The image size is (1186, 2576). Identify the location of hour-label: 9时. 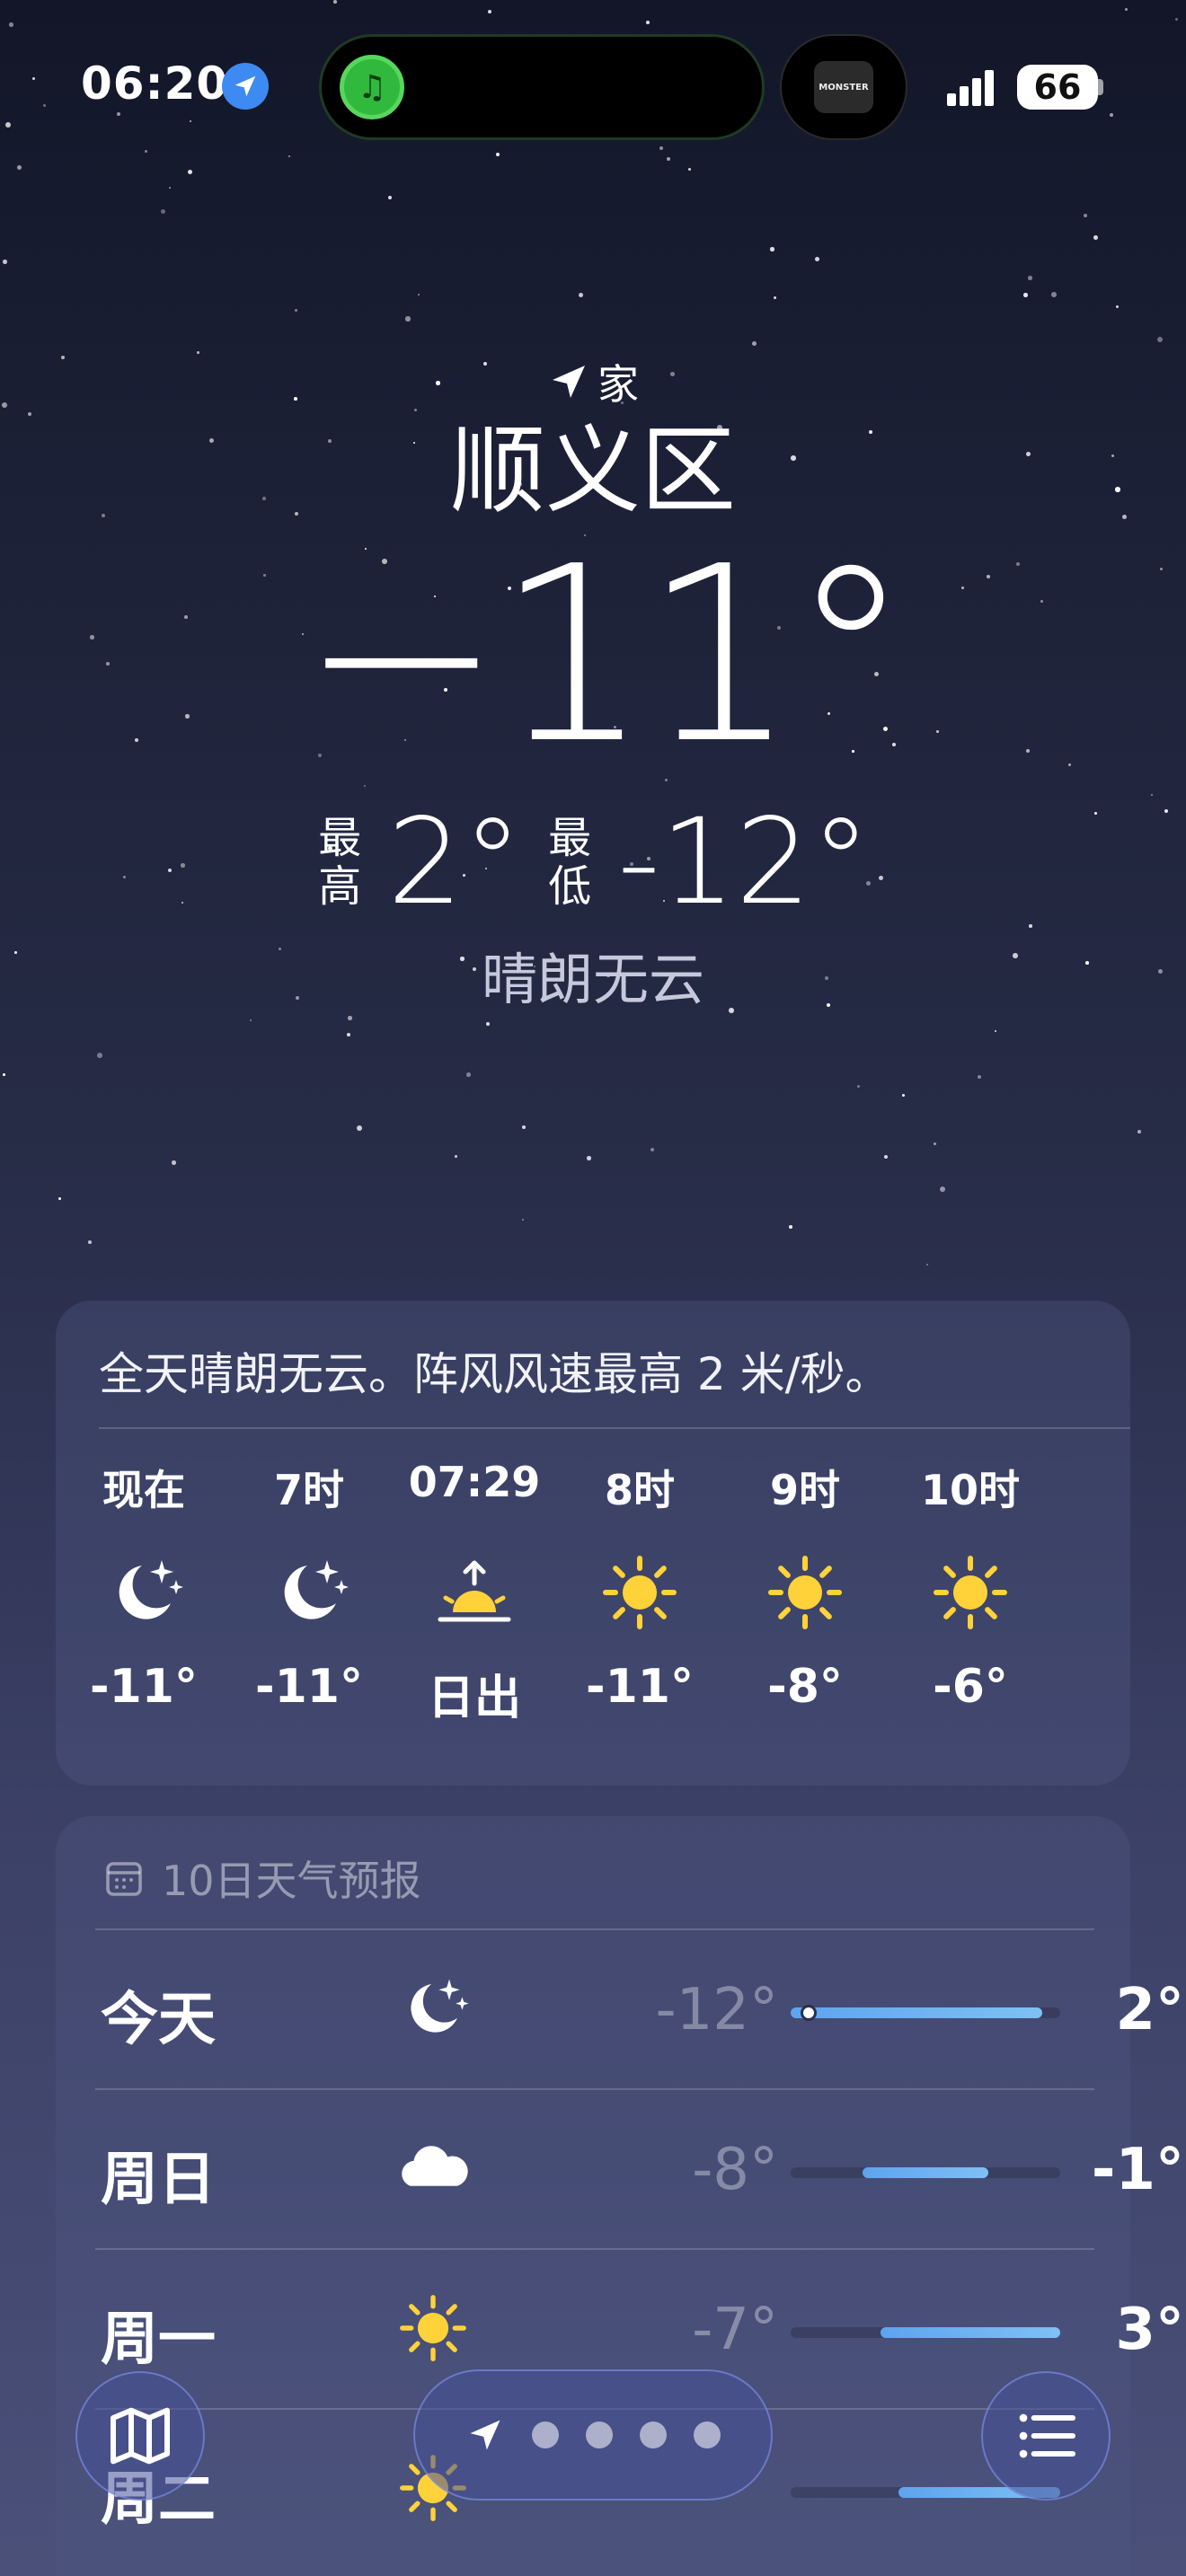
(804, 1490).